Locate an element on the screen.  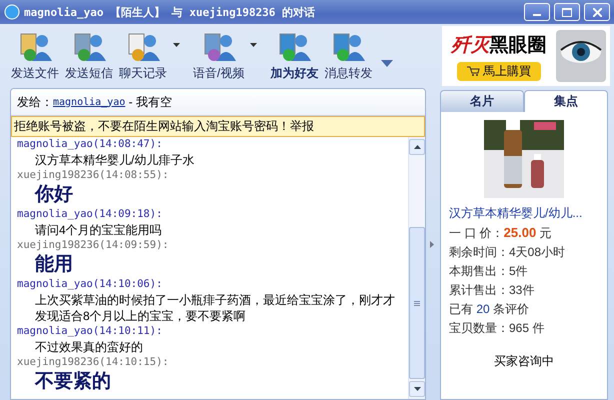
recipient-label: 发给： is located at coordinates (35, 102).